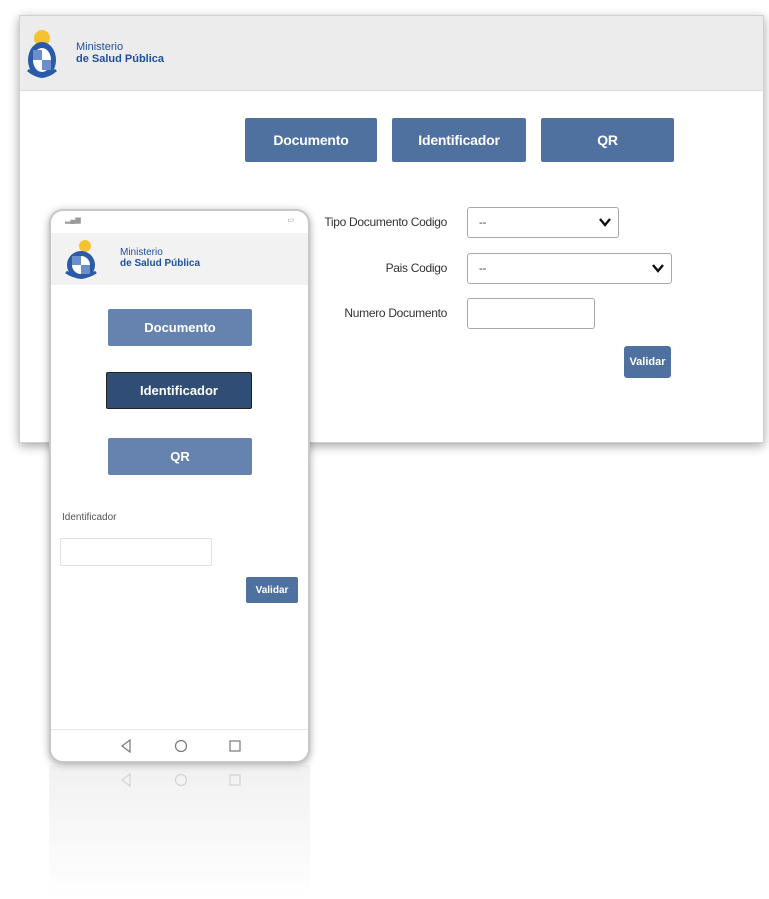 The image size is (769, 899). What do you see at coordinates (179, 390) in the screenshot?
I see `phone-tab-identificador: Identificador` at bounding box center [179, 390].